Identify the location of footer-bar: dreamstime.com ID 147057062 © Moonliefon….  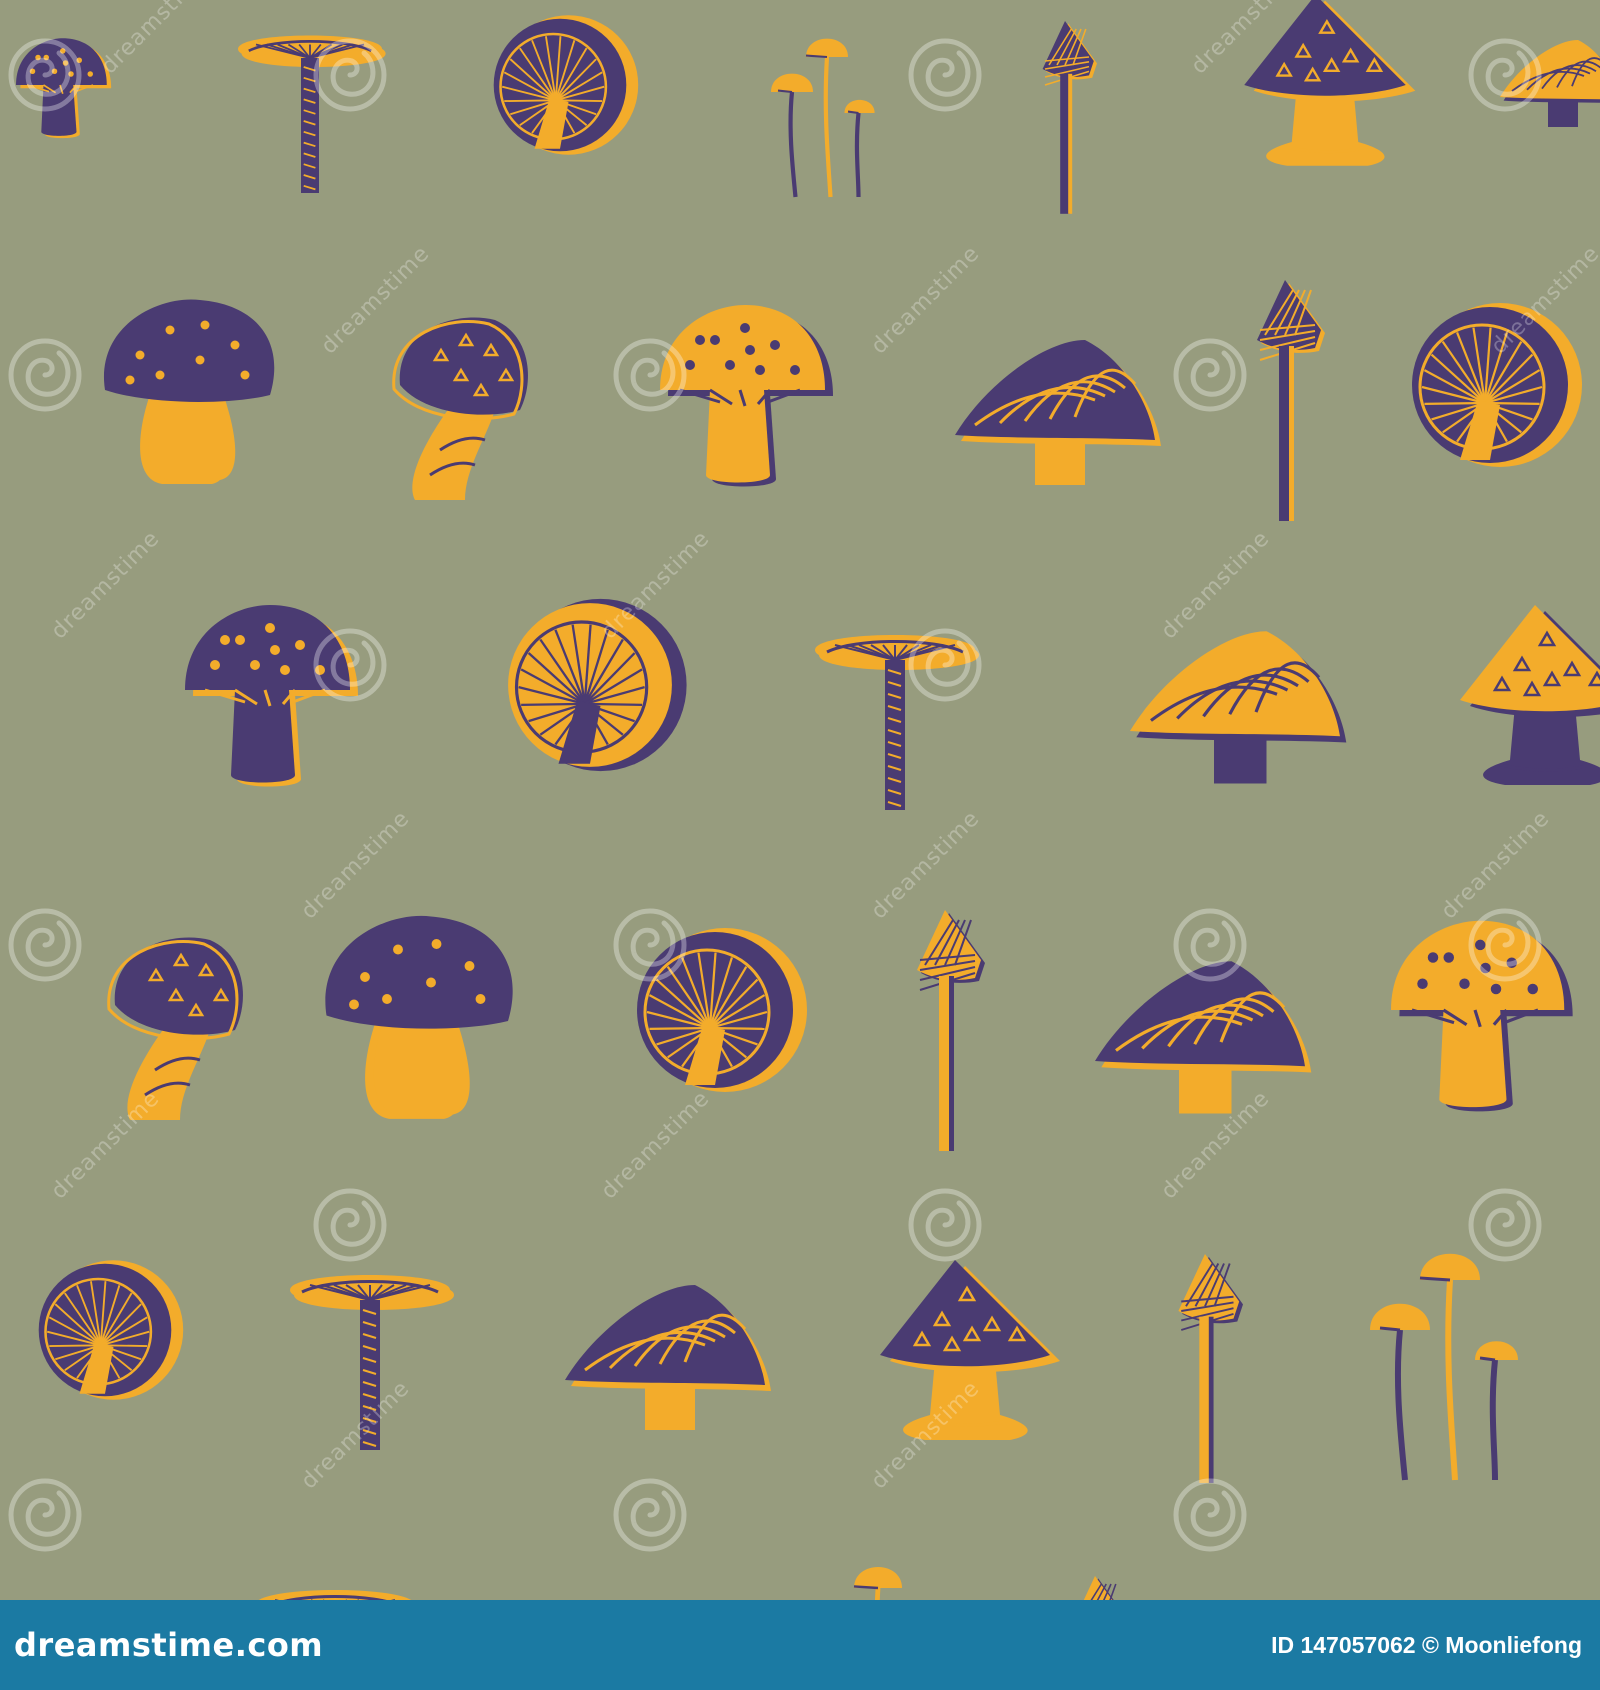
(800, 1645).